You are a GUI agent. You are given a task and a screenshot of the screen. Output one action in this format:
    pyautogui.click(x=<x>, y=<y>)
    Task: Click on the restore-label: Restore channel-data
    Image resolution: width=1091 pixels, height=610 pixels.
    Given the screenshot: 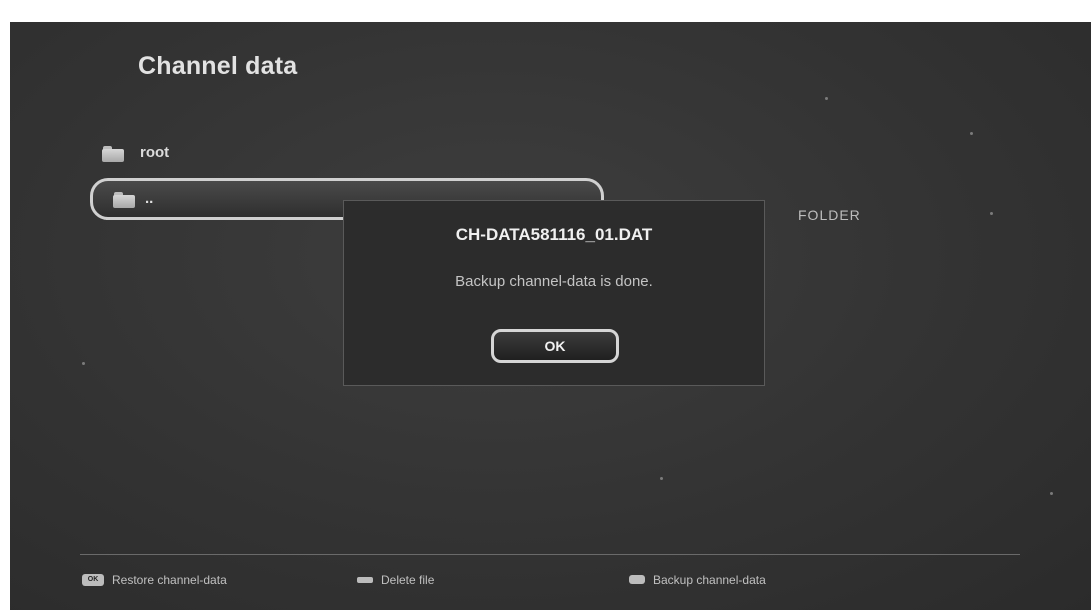 What is the action you would take?
    pyautogui.click(x=169, y=579)
    